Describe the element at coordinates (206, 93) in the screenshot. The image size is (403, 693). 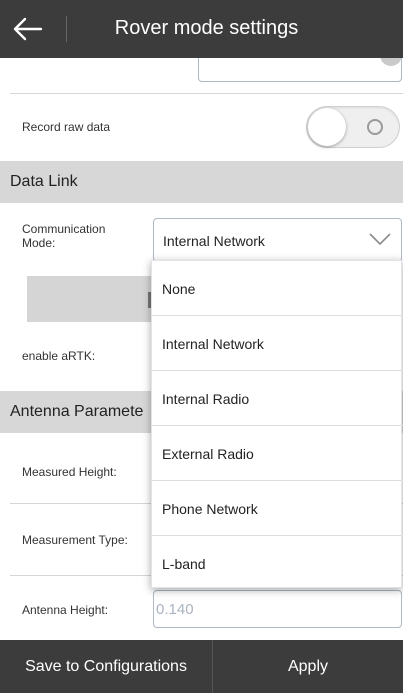
I see `row-divider` at that location.